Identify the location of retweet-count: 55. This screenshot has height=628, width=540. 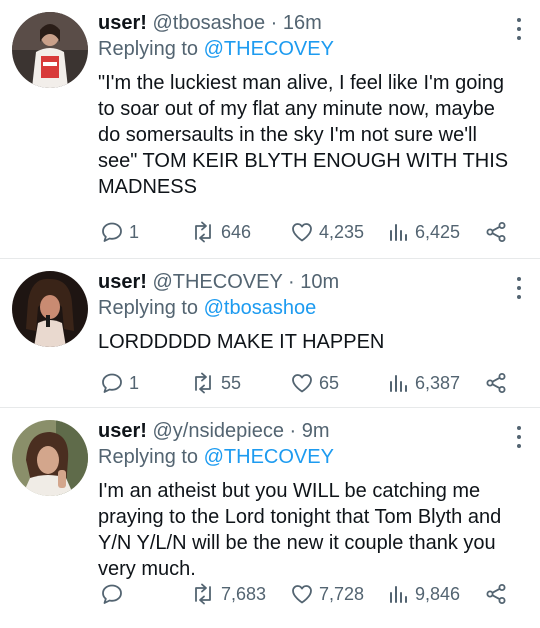
(231, 382).